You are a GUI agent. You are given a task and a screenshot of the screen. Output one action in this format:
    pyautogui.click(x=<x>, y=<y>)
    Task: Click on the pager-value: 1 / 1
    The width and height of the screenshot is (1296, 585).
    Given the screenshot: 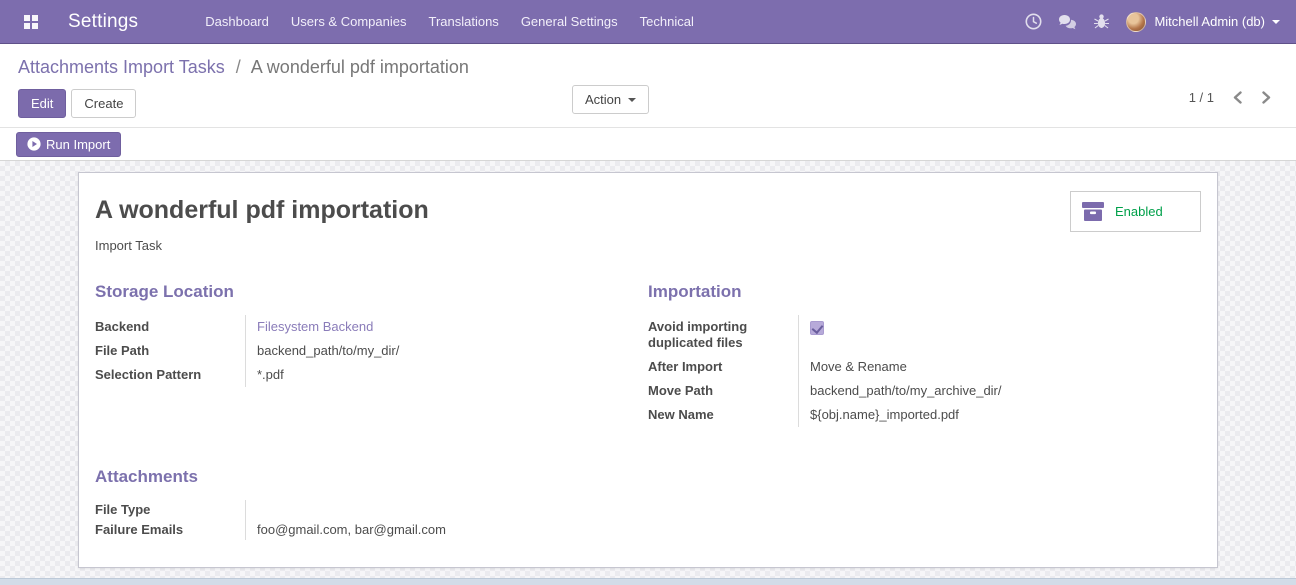 What is the action you would take?
    pyautogui.click(x=1201, y=97)
    